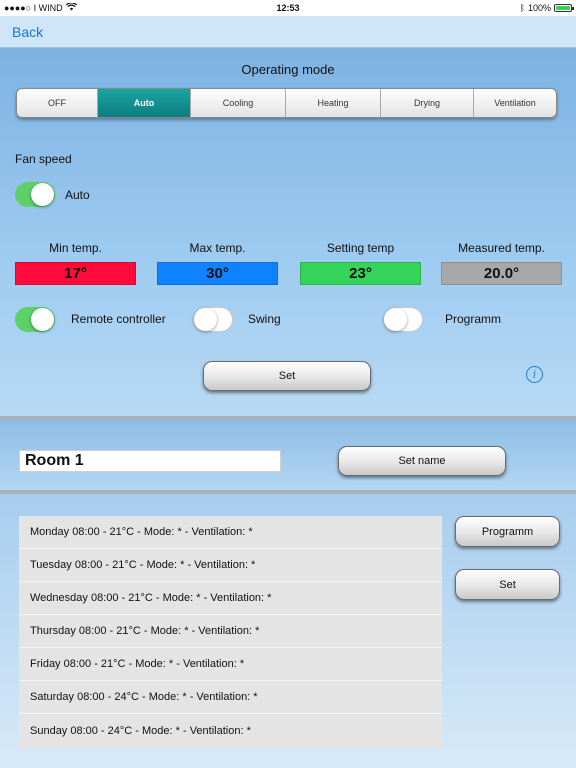 The height and width of the screenshot is (768, 576). What do you see at coordinates (264, 319) in the screenshot?
I see `swing-label: Swing` at bounding box center [264, 319].